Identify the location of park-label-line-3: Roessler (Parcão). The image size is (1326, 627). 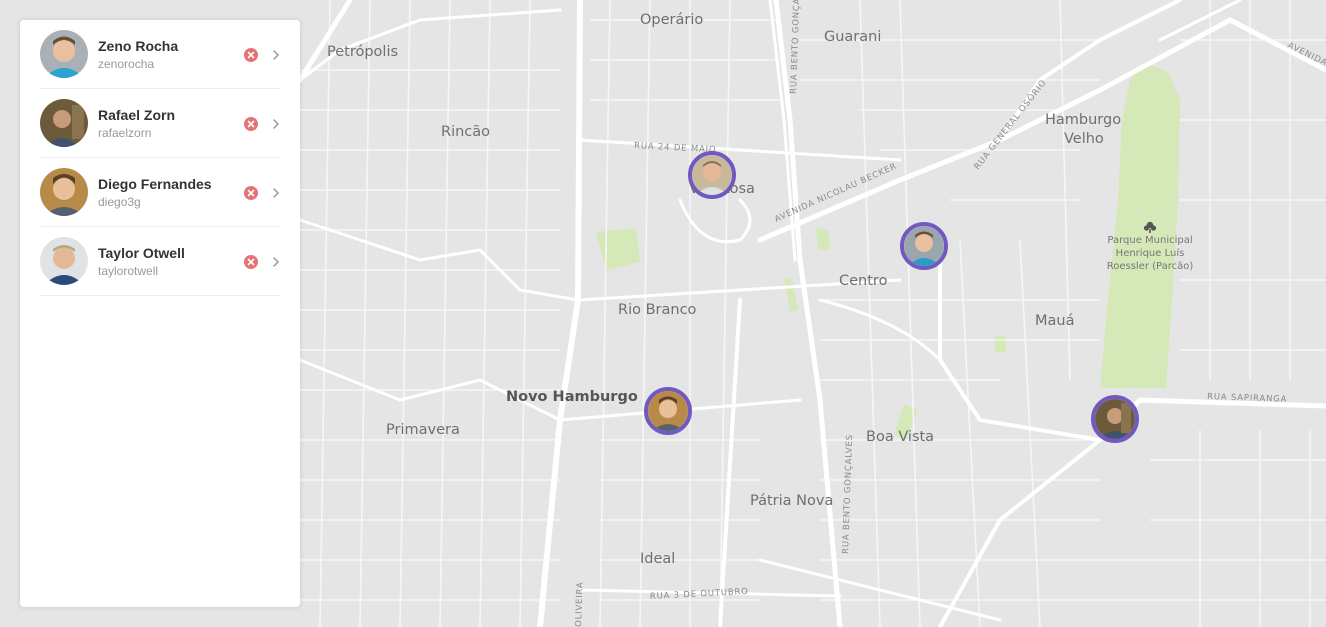
(1150, 266).